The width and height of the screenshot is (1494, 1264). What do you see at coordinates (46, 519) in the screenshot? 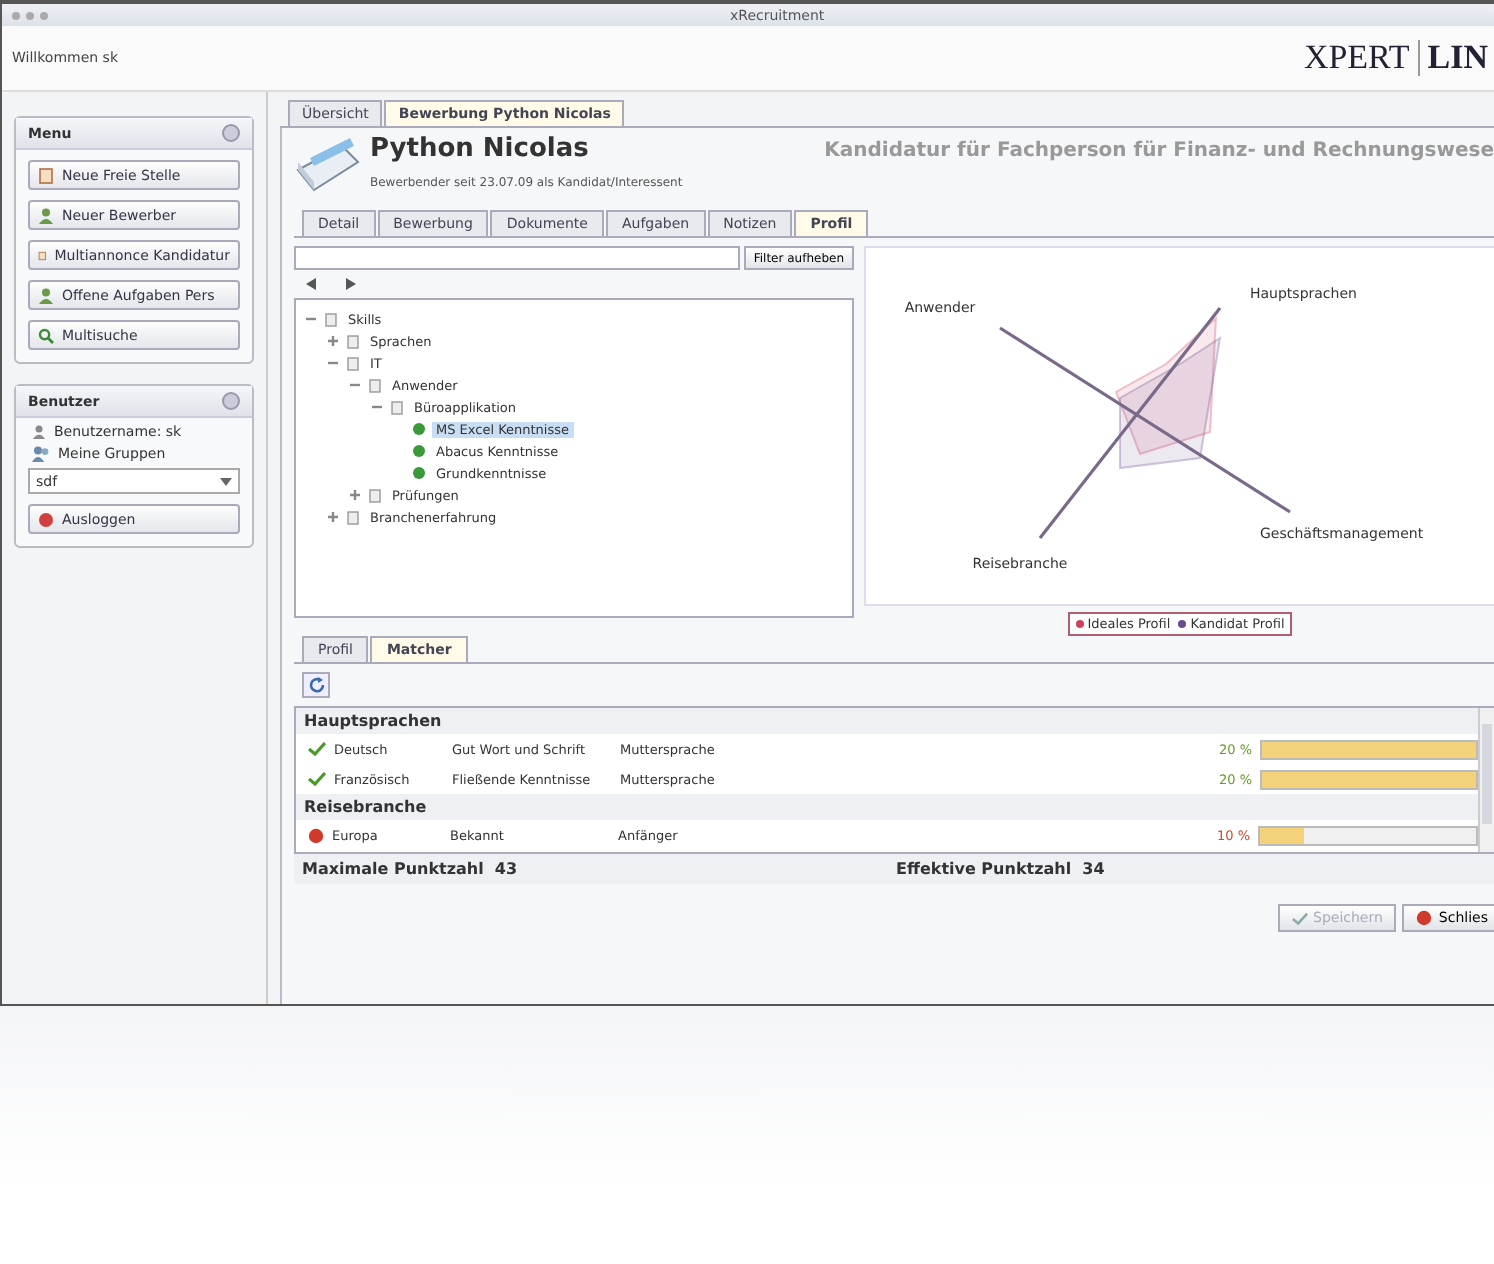
I see `power-icon` at bounding box center [46, 519].